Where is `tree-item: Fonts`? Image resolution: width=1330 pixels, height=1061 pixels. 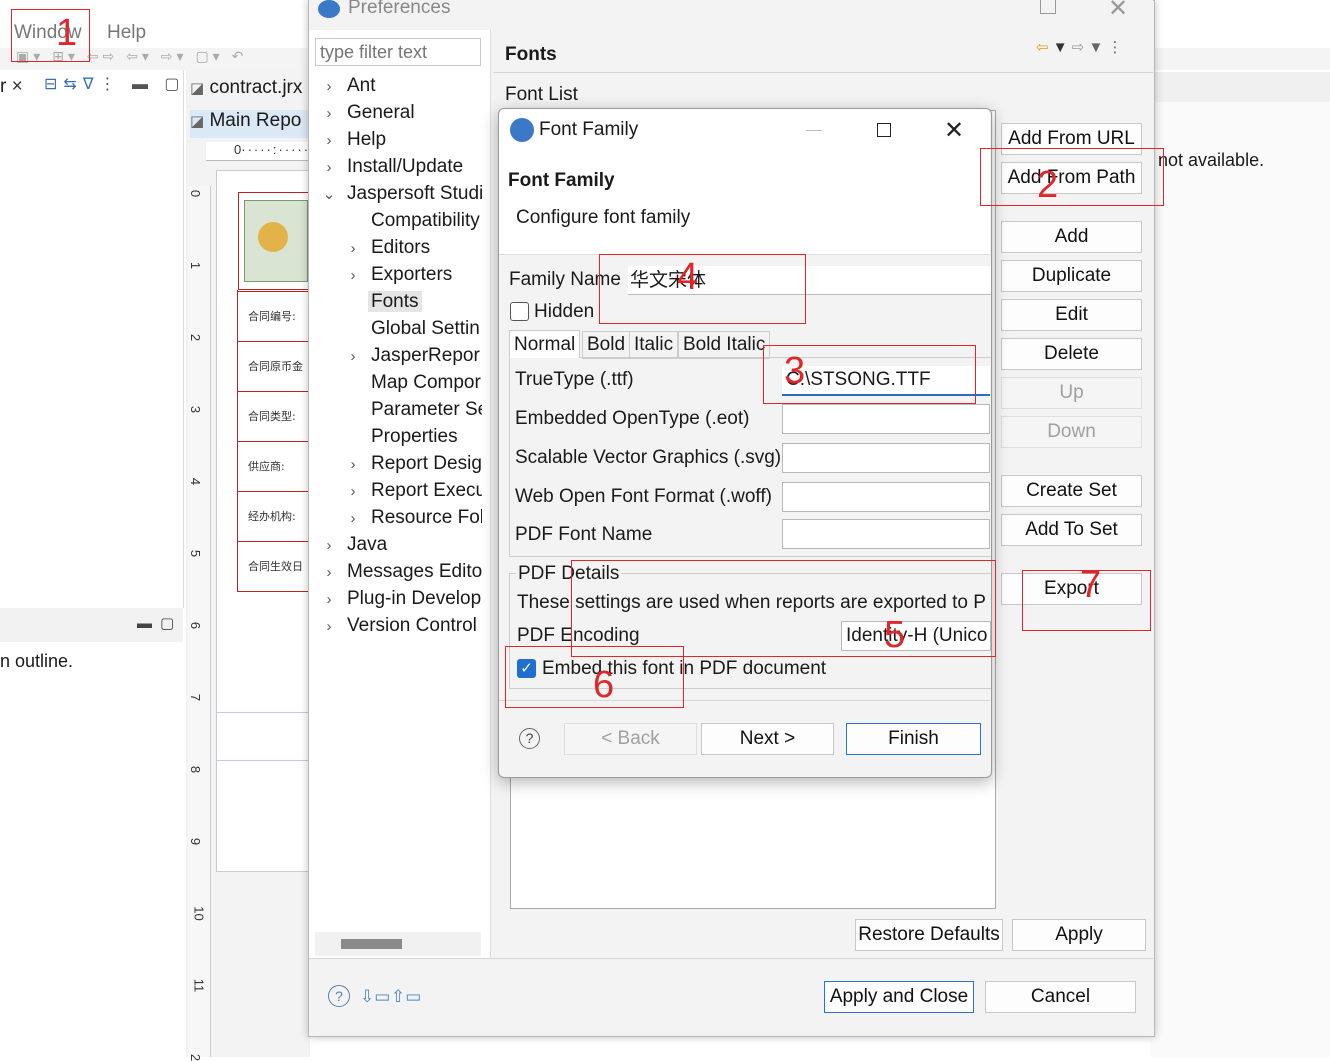
tree-item: Fonts is located at coordinates (383, 301).